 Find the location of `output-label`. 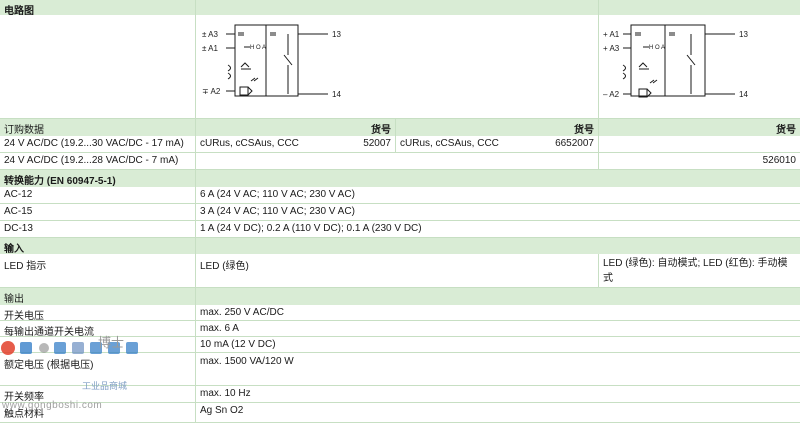

output-label is located at coordinates (97, 344).